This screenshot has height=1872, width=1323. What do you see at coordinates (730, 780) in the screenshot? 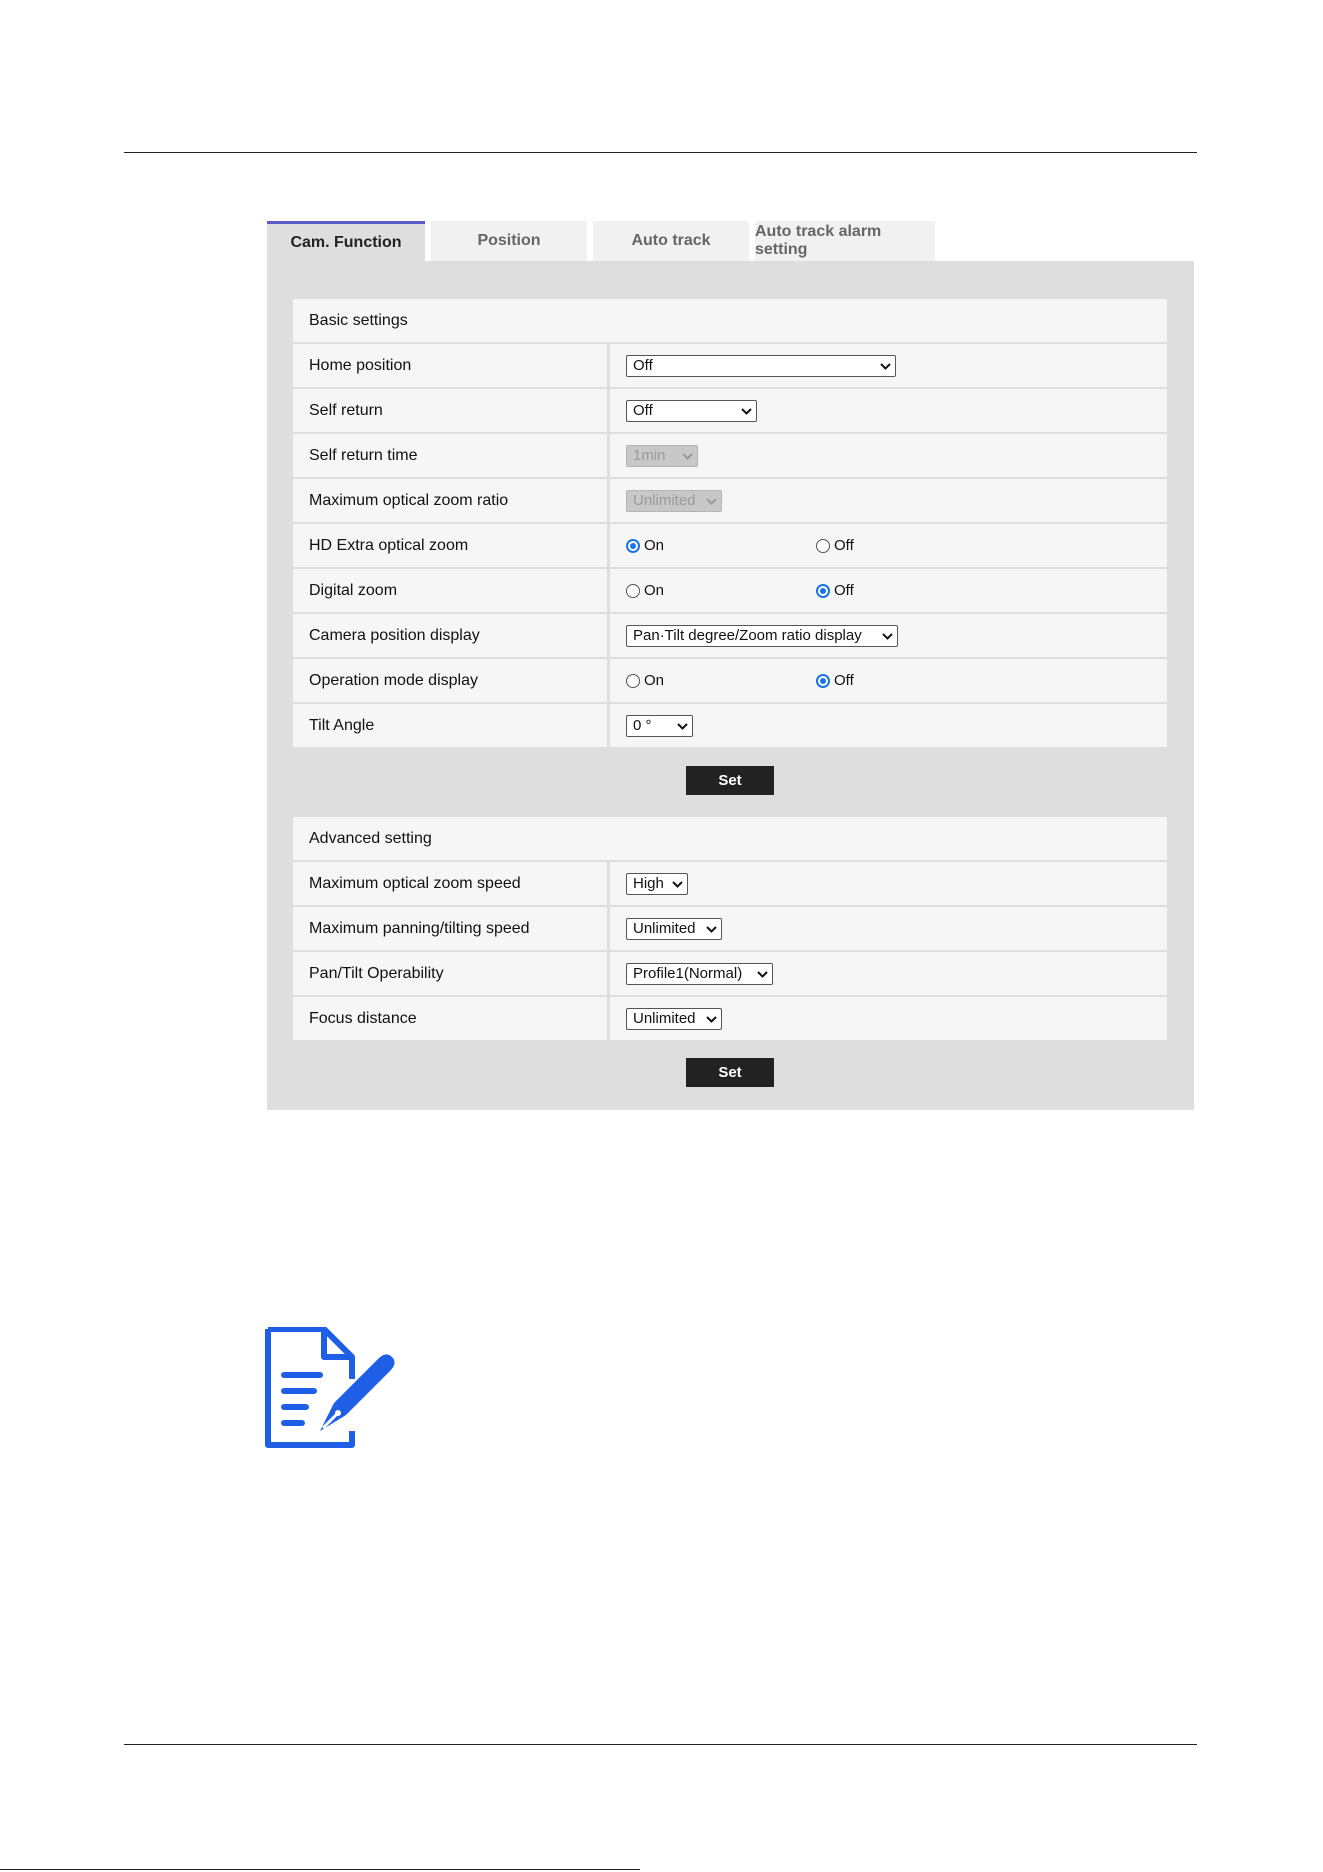
I see `basic-set-button: Set` at bounding box center [730, 780].